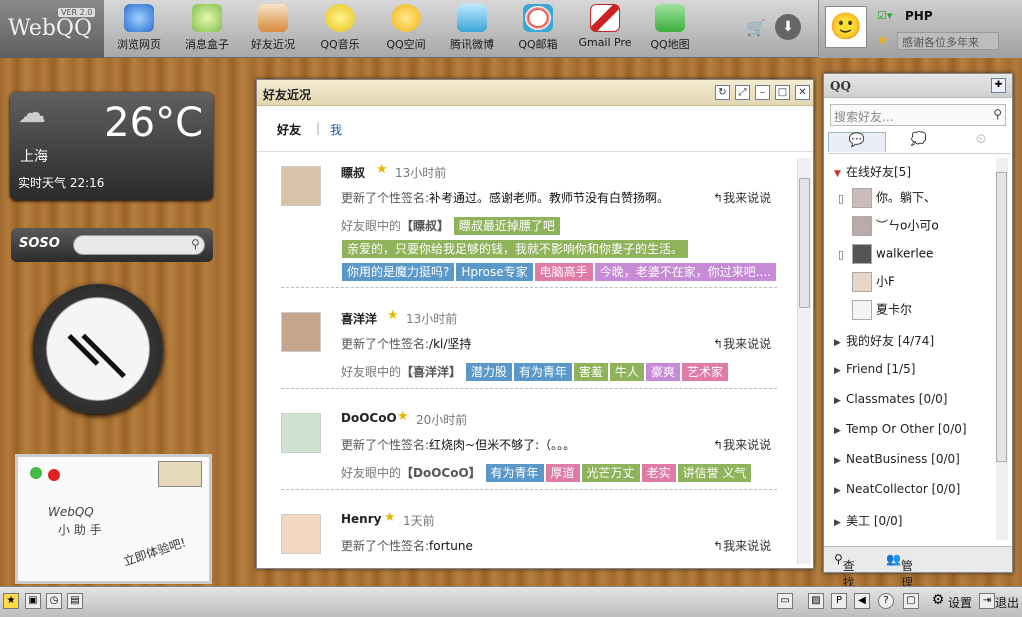 The height and width of the screenshot is (617, 1022). Describe the element at coordinates (900, 429) in the screenshot. I see `group-temp-or-other: ▶ Temp Or Other [0/0]` at that location.